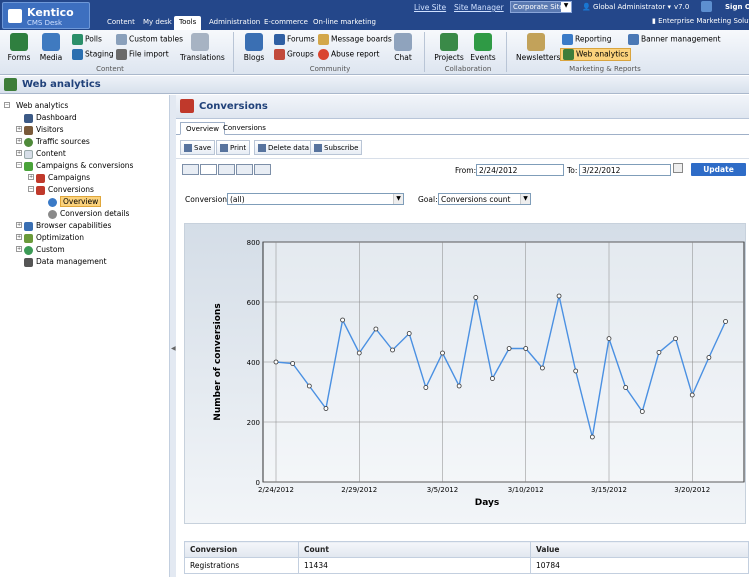  What do you see at coordinates (538, 47) in the screenshot?
I see `newsletters-button: Newsletters` at bounding box center [538, 47].